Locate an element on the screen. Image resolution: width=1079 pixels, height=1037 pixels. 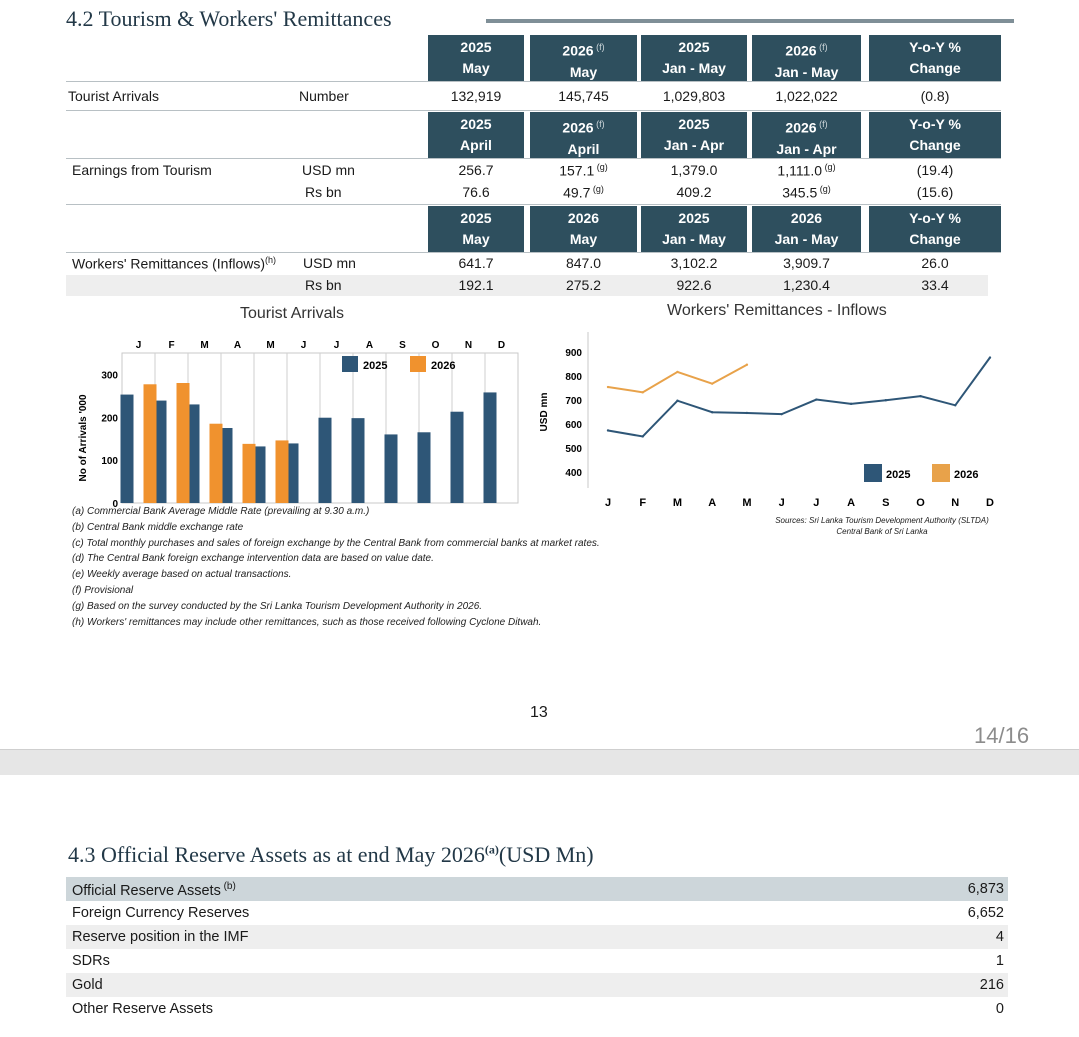
reserve-row: Reserve position in the IMF 4 is located at coordinates (537, 937).